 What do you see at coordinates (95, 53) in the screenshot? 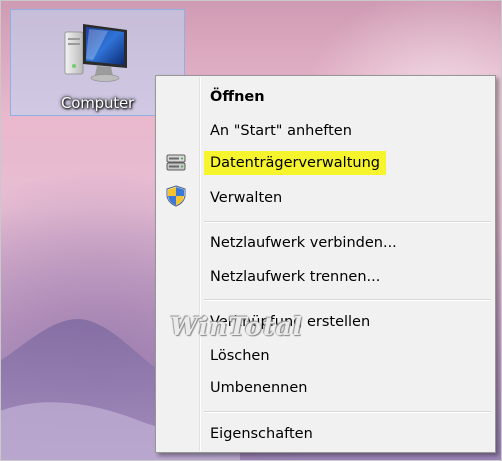
I see `computer-icon` at bounding box center [95, 53].